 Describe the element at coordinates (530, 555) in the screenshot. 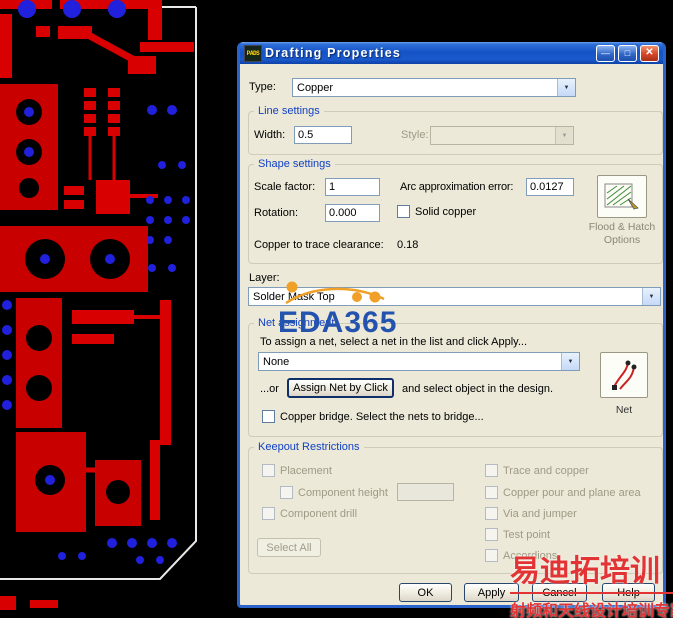

I see `accordions-label: Accordions` at that location.